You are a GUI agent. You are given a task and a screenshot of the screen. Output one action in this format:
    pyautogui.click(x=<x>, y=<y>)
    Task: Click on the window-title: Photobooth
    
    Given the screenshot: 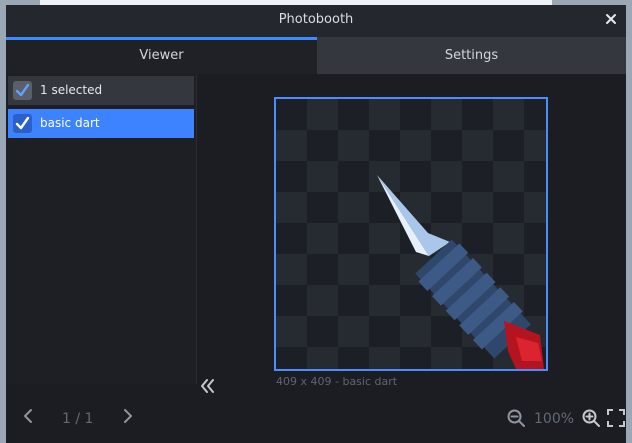 What is the action you would take?
    pyautogui.click(x=316, y=19)
    